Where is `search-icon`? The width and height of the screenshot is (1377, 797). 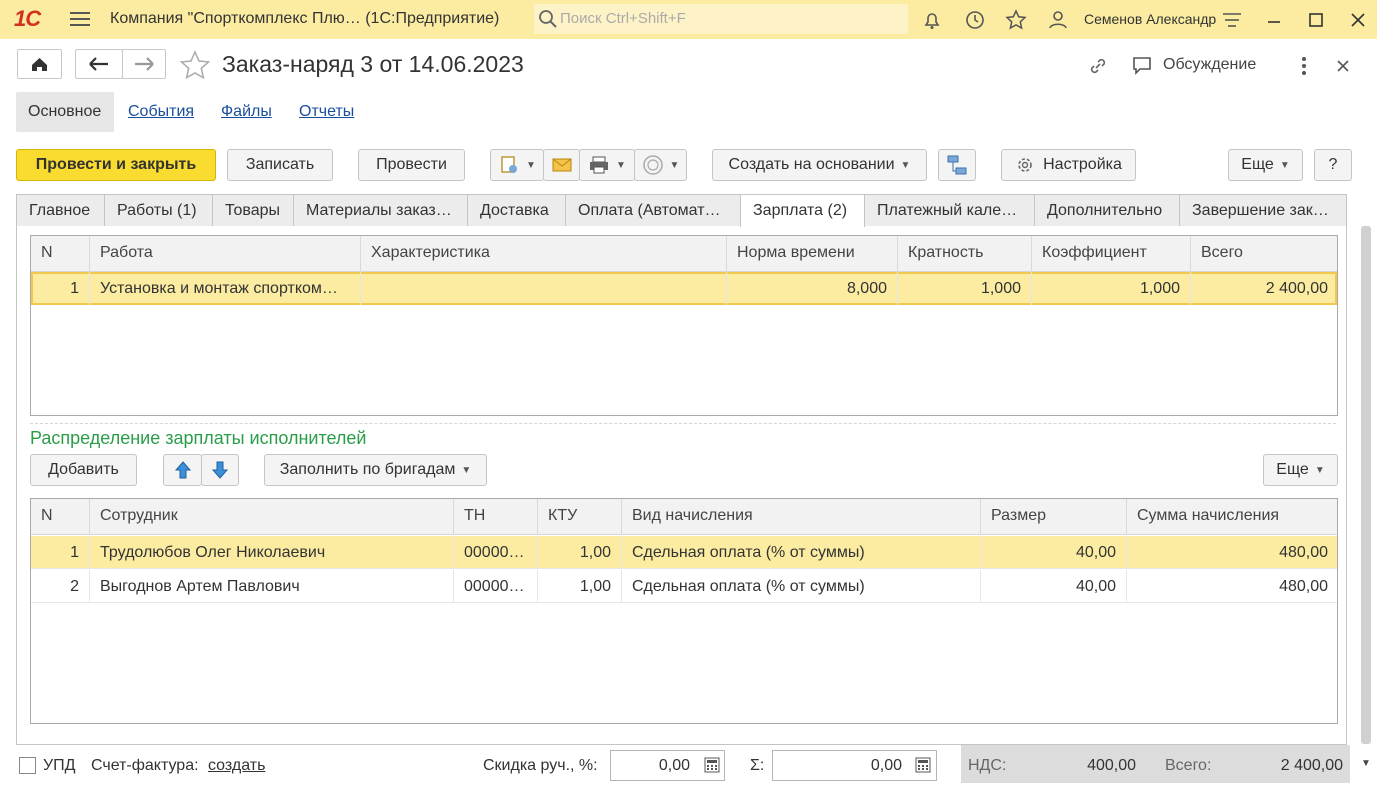 search-icon is located at coordinates (548, 19).